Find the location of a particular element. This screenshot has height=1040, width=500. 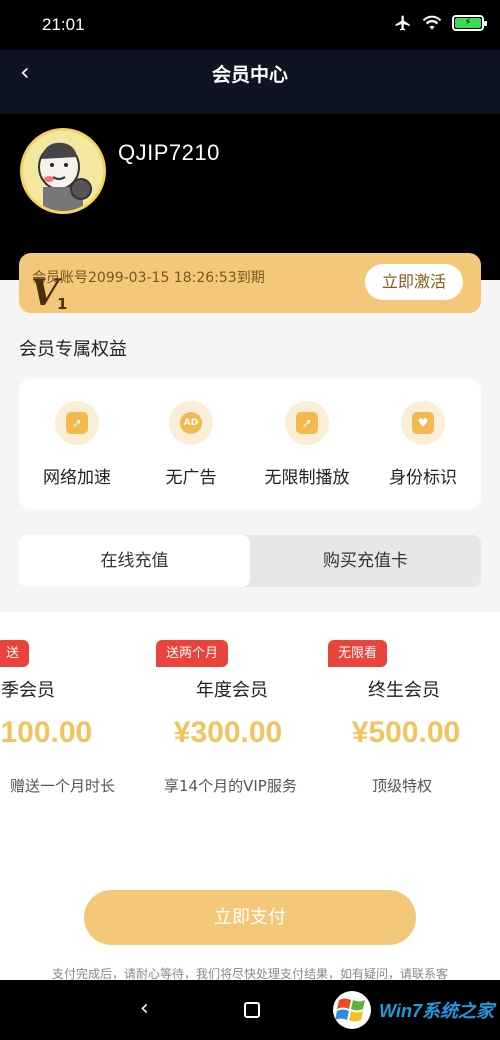

plan-price: ¥500.00 is located at coordinates (406, 732).